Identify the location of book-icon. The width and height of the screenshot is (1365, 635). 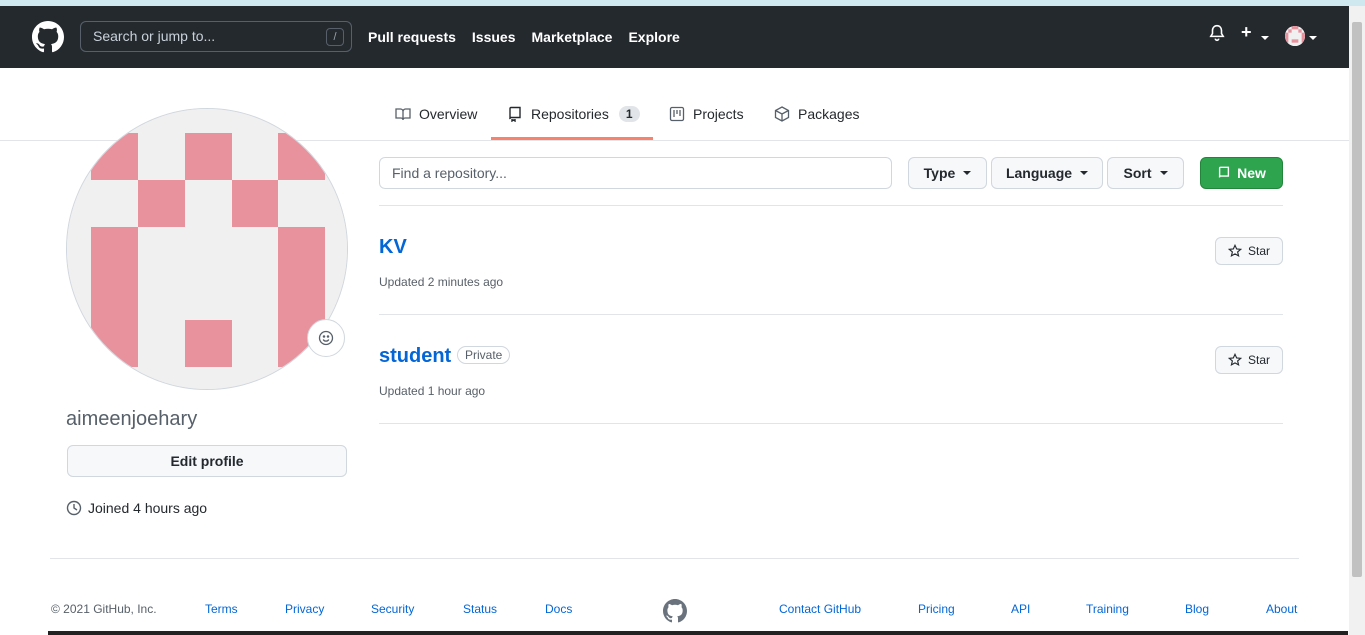
(403, 114).